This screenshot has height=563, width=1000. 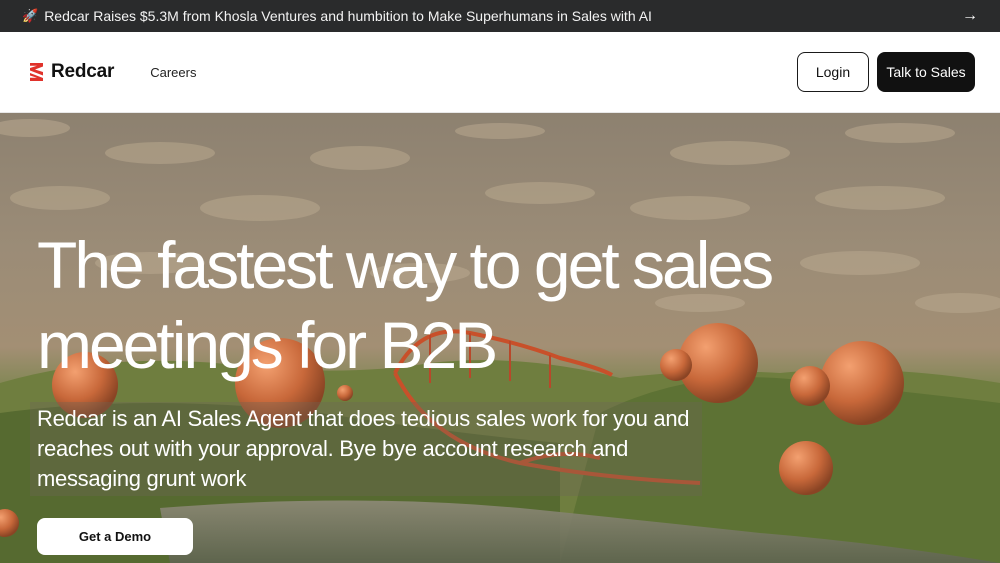 I want to click on logo: Redcar, so click(x=71, y=72).